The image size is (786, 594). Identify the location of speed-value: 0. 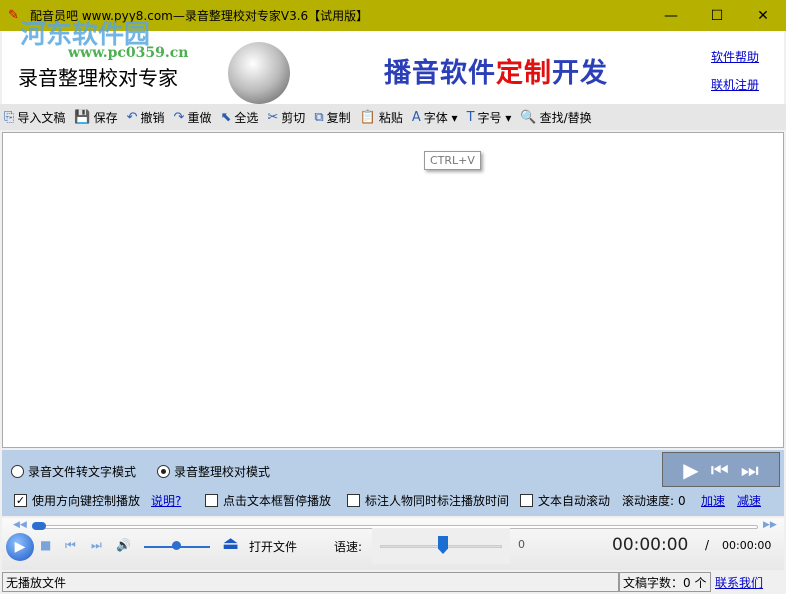
(521, 544).